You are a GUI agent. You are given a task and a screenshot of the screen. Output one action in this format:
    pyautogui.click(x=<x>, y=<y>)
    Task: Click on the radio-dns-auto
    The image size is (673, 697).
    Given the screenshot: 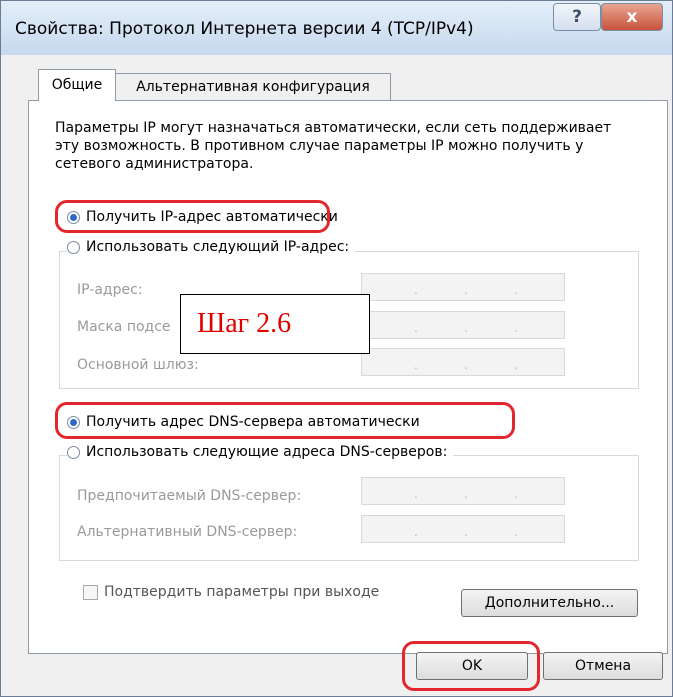 What is the action you would take?
    pyautogui.click(x=73, y=422)
    